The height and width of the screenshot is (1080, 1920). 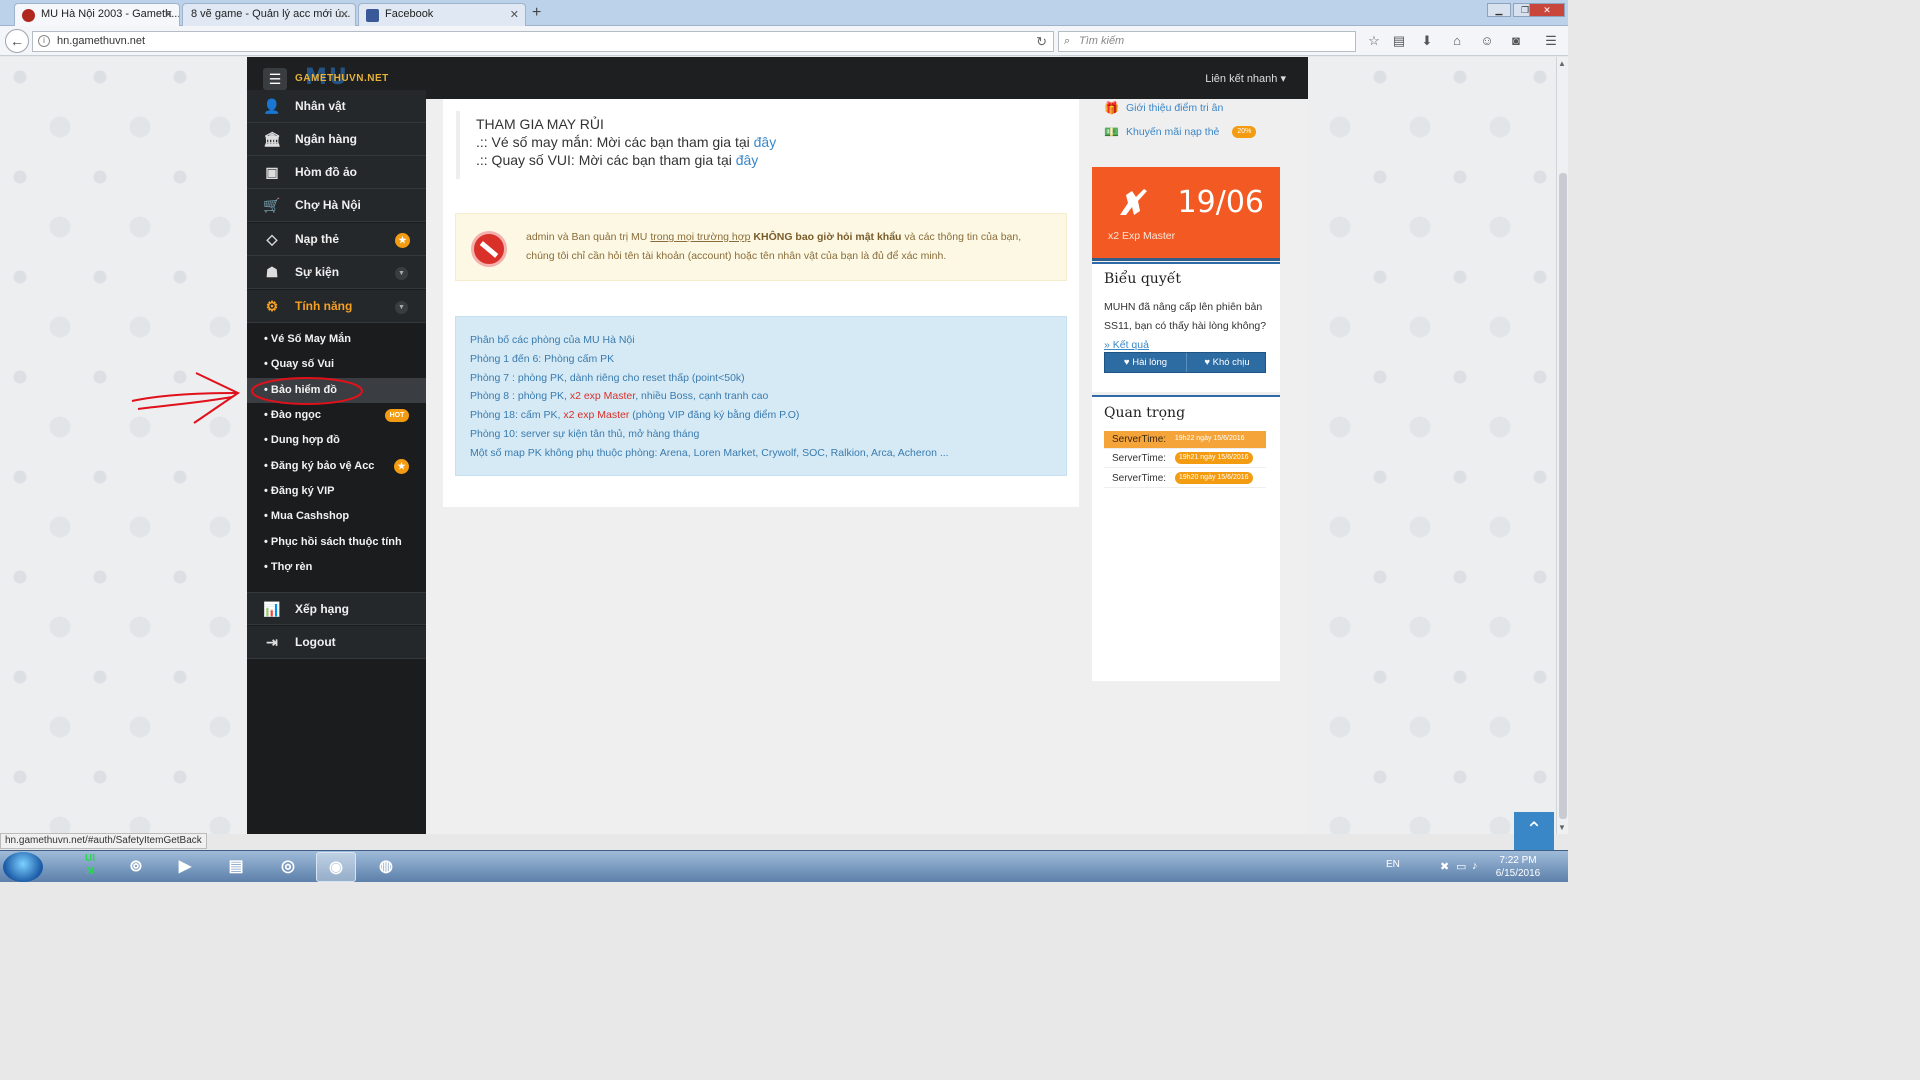 I want to click on tab-facebook: Facebook ✕, so click(x=442, y=14).